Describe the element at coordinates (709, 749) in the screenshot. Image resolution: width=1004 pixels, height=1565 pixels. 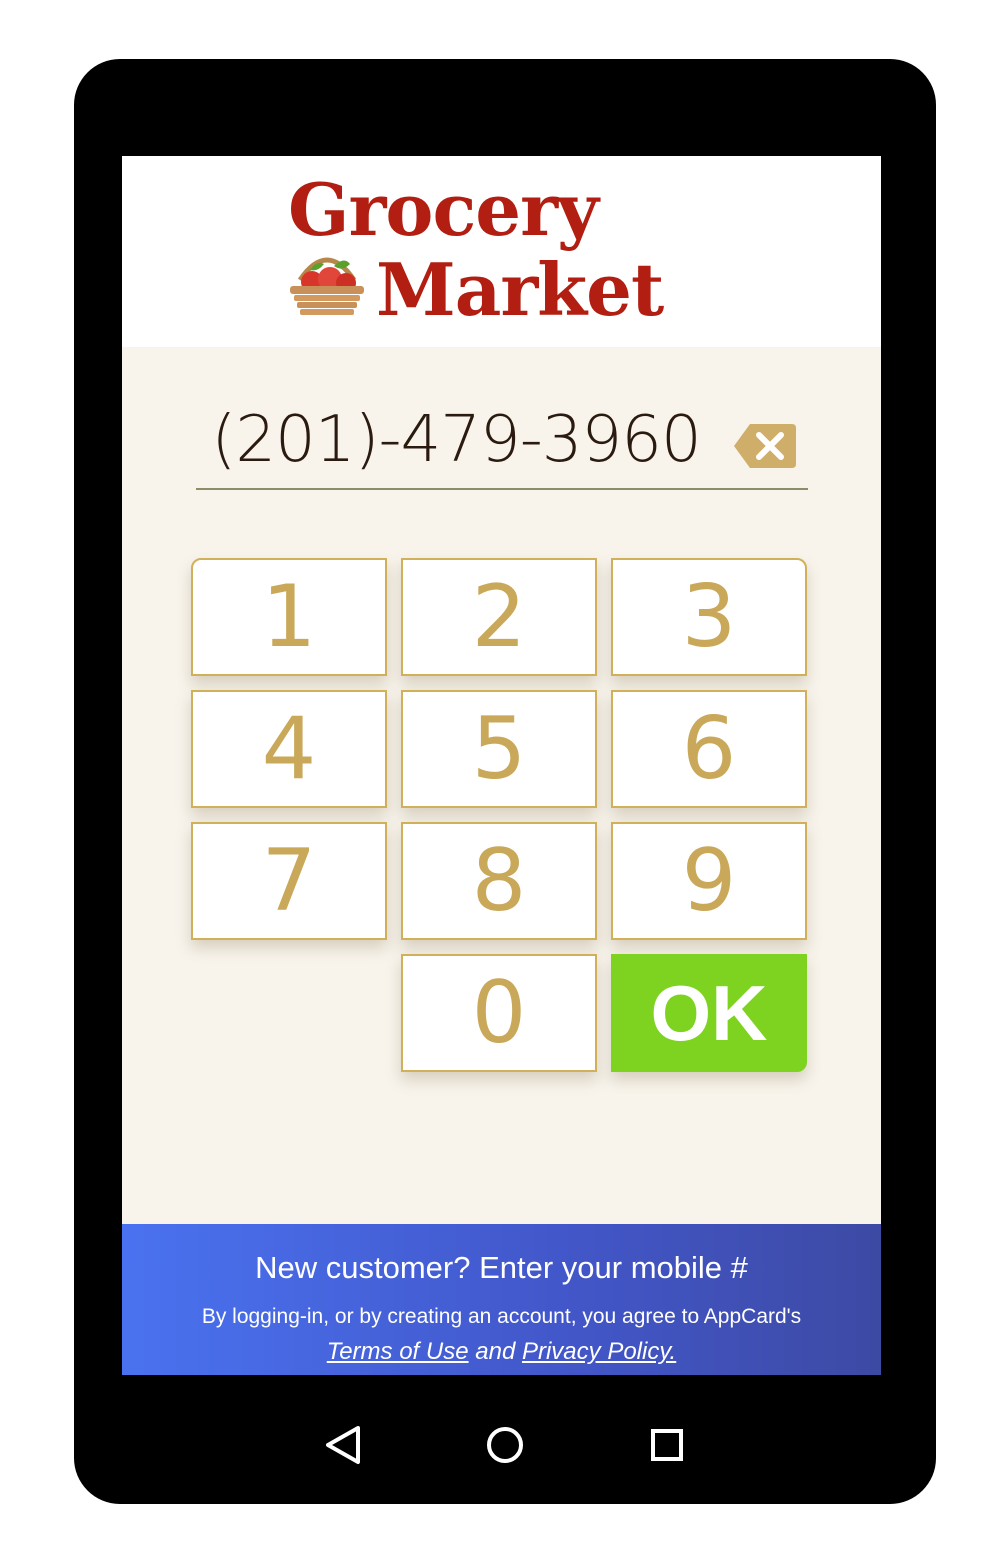
I see `key-6: 6` at that location.